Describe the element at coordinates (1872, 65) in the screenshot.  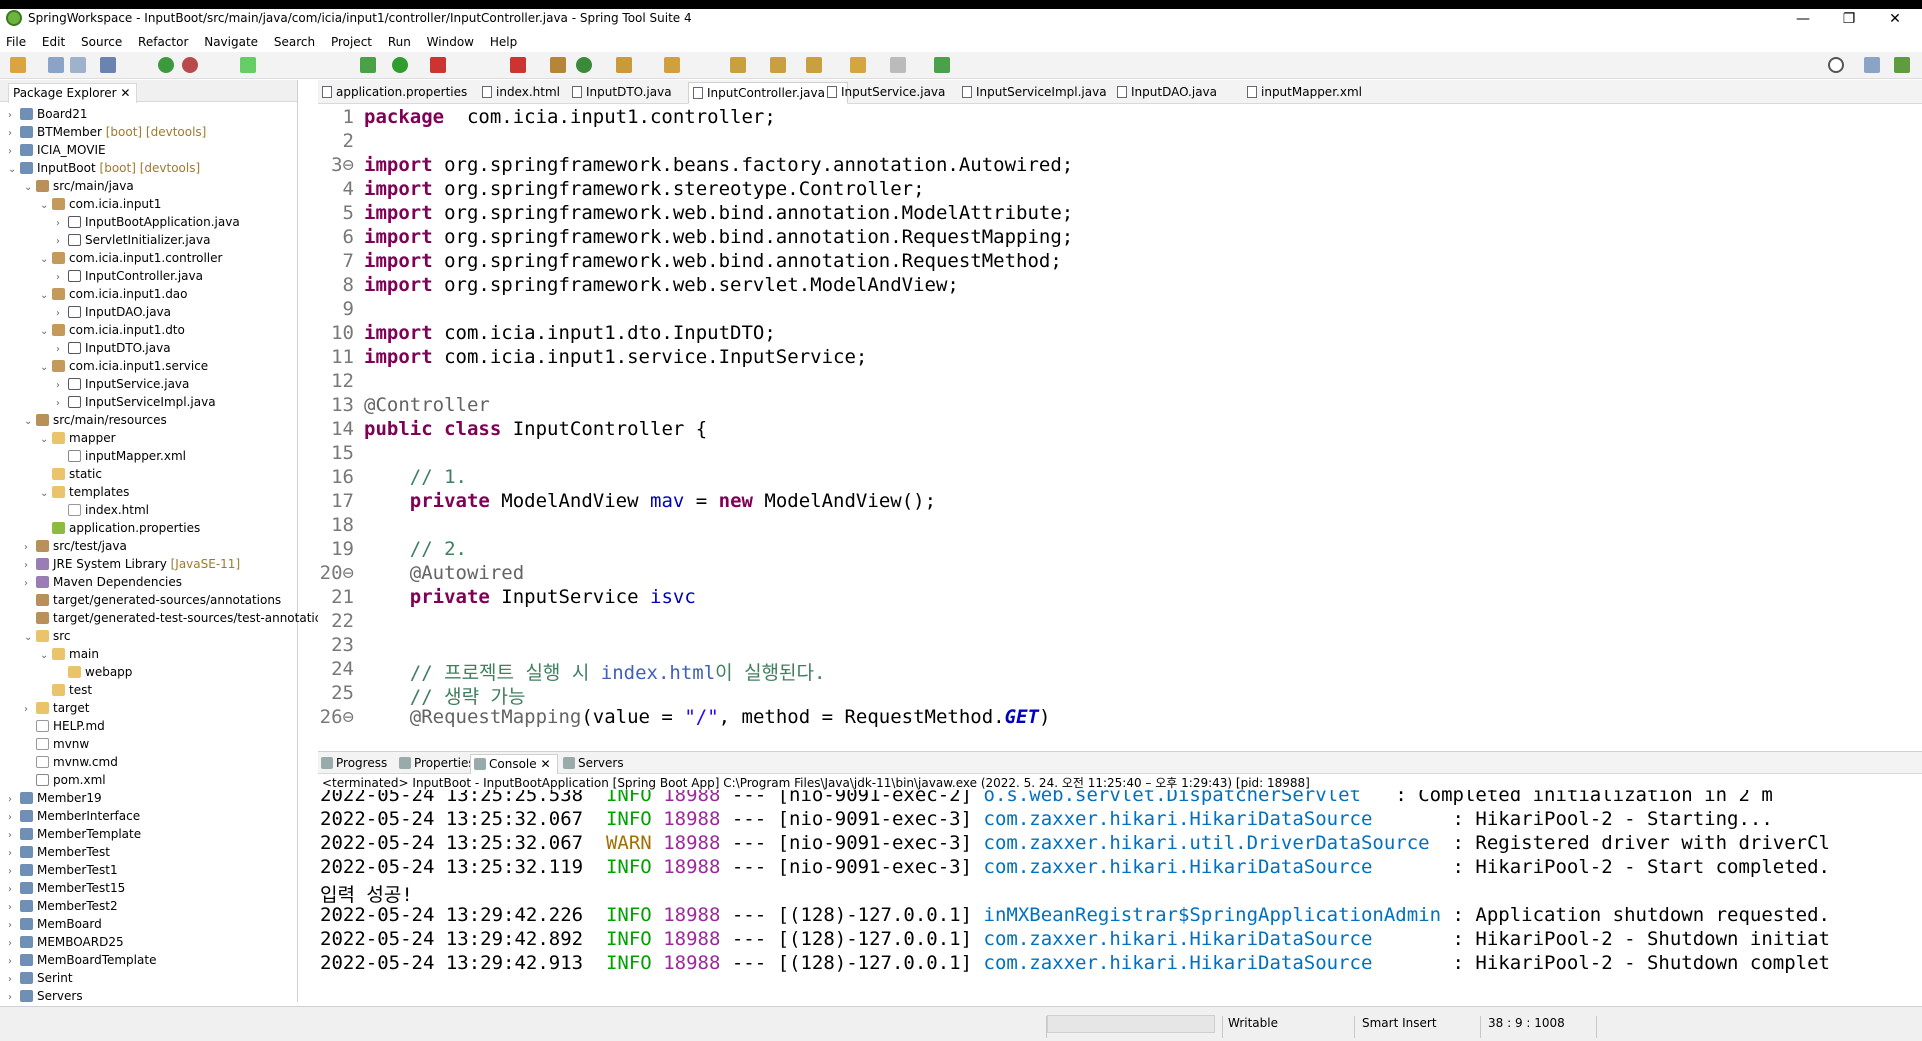
I see `open-perspective-icon` at that location.